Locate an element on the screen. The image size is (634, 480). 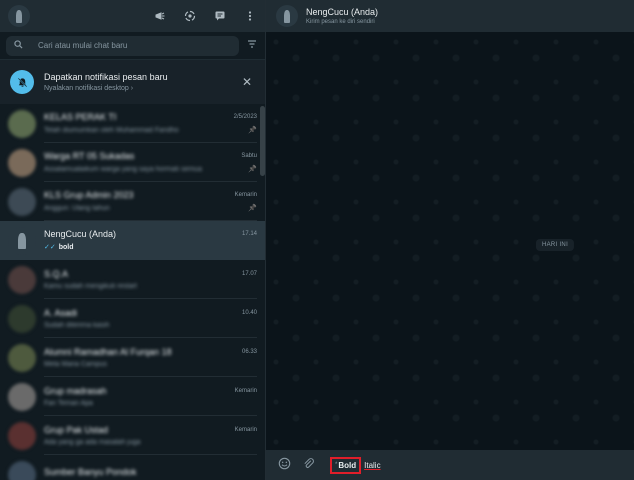
chat-preview: Meta Maria Campus is located at coordinates (76, 364).